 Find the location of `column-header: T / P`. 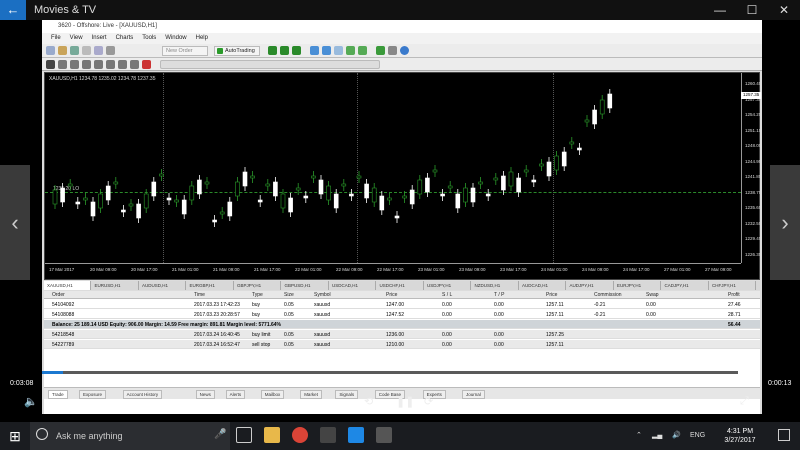

column-header: T / P is located at coordinates (499, 295).